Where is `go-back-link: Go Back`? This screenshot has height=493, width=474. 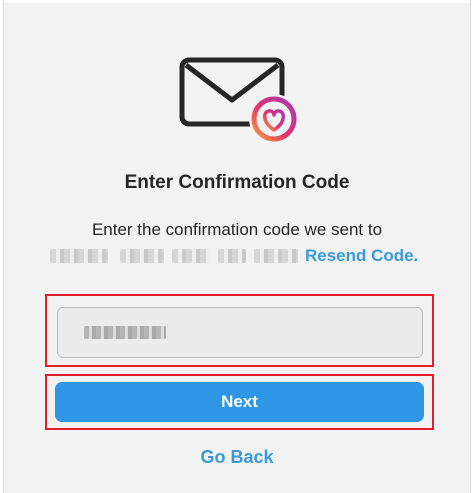 go-back-link: Go Back is located at coordinates (237, 457).